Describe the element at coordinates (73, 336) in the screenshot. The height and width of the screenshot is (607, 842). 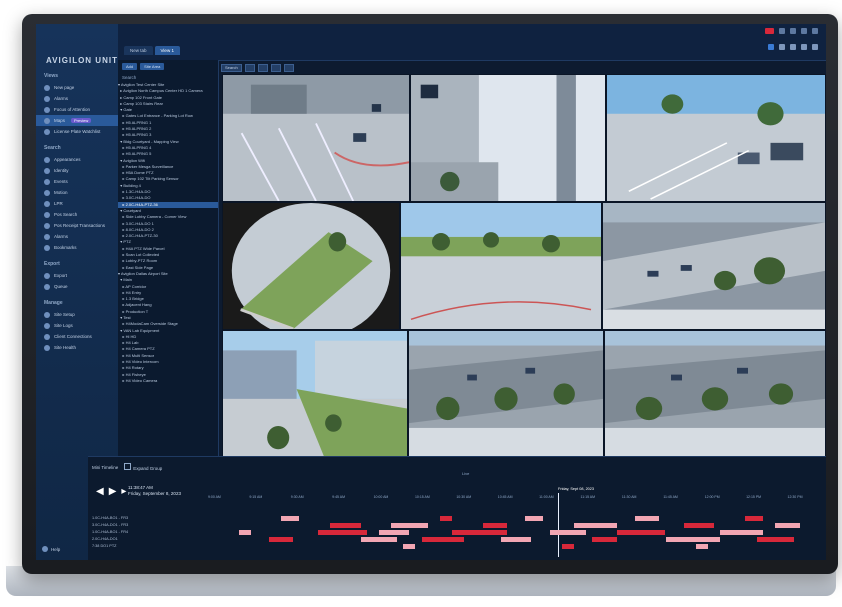
I see `nav-item-label: Client Connections` at that location.